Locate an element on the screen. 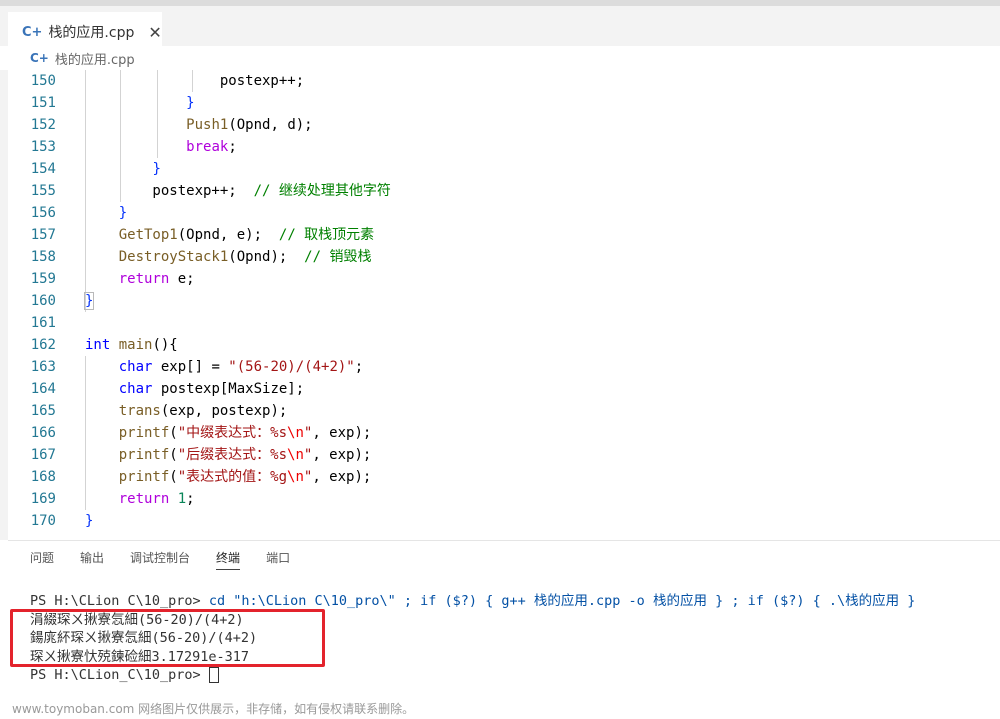 Image resolution: width=1000 pixels, height=719 pixels. line-number: 165 is located at coordinates (43, 411).